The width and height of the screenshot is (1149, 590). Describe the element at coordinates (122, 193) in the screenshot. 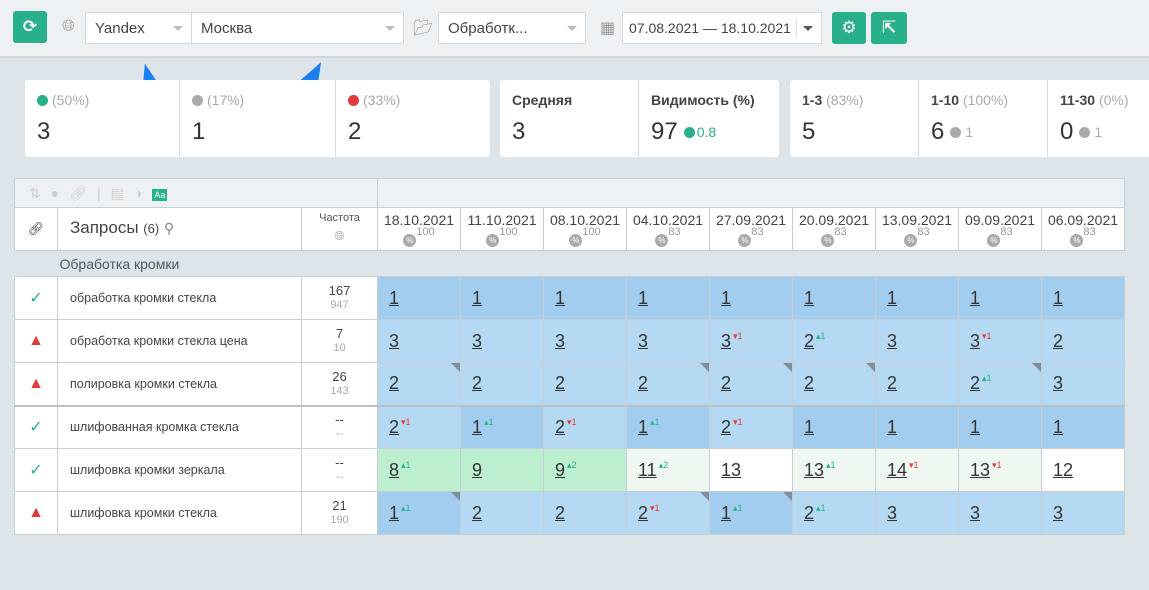

I see `calculator-icon: ▤` at that location.